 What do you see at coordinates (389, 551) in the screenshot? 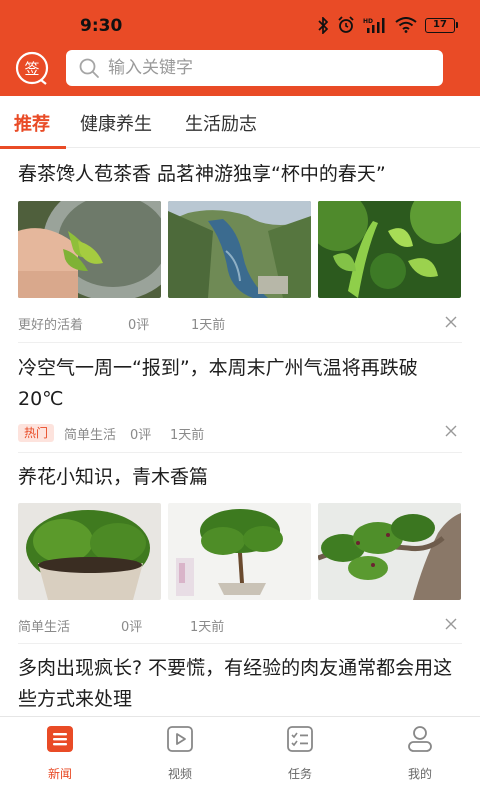
I see `branch-closeup-image` at bounding box center [389, 551].